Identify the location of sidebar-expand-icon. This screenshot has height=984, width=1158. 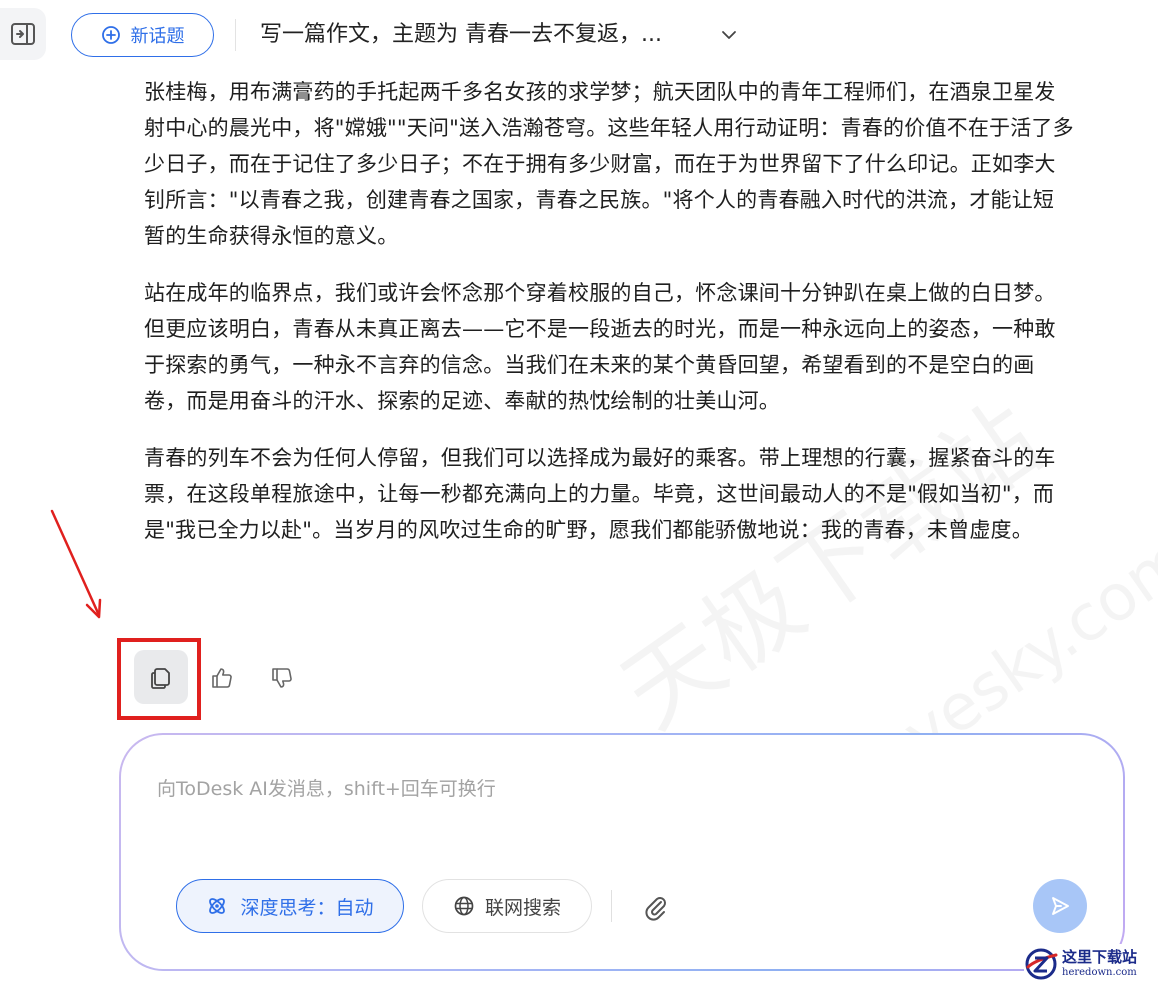
(23, 34).